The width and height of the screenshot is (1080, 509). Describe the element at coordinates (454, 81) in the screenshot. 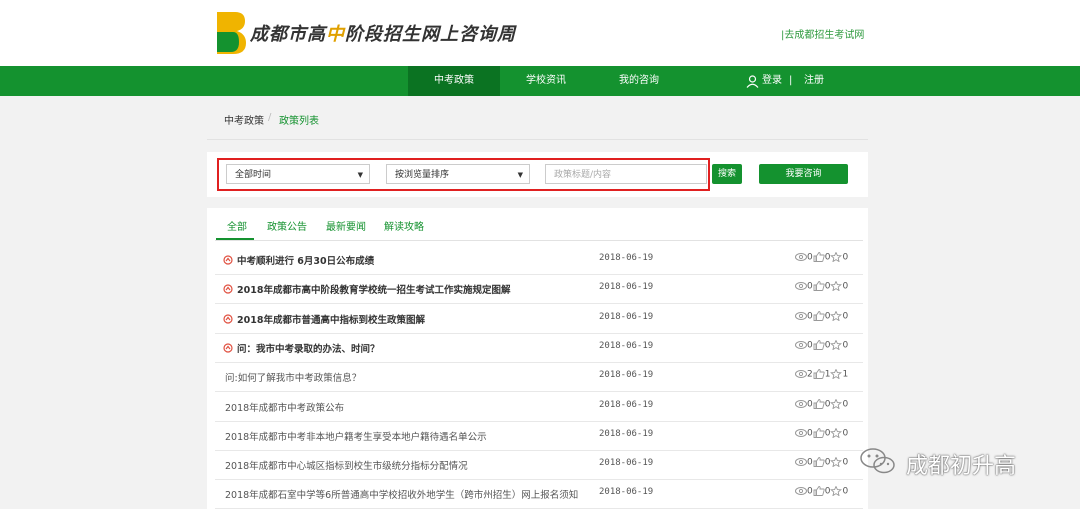

I see `nav-item-policy: 中考政策` at that location.